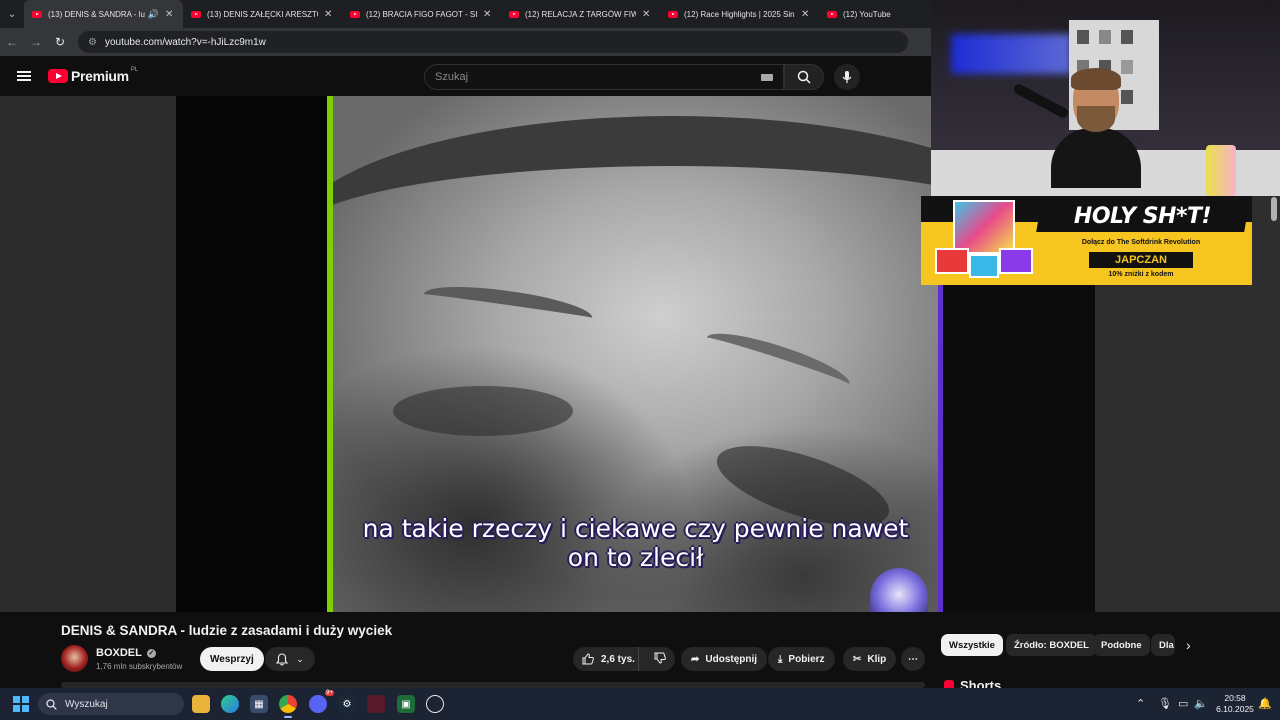  Describe the element at coordinates (96, 14) in the screenshot. I see `tab-title: (13) DENIS & SANDRA - lu` at that location.